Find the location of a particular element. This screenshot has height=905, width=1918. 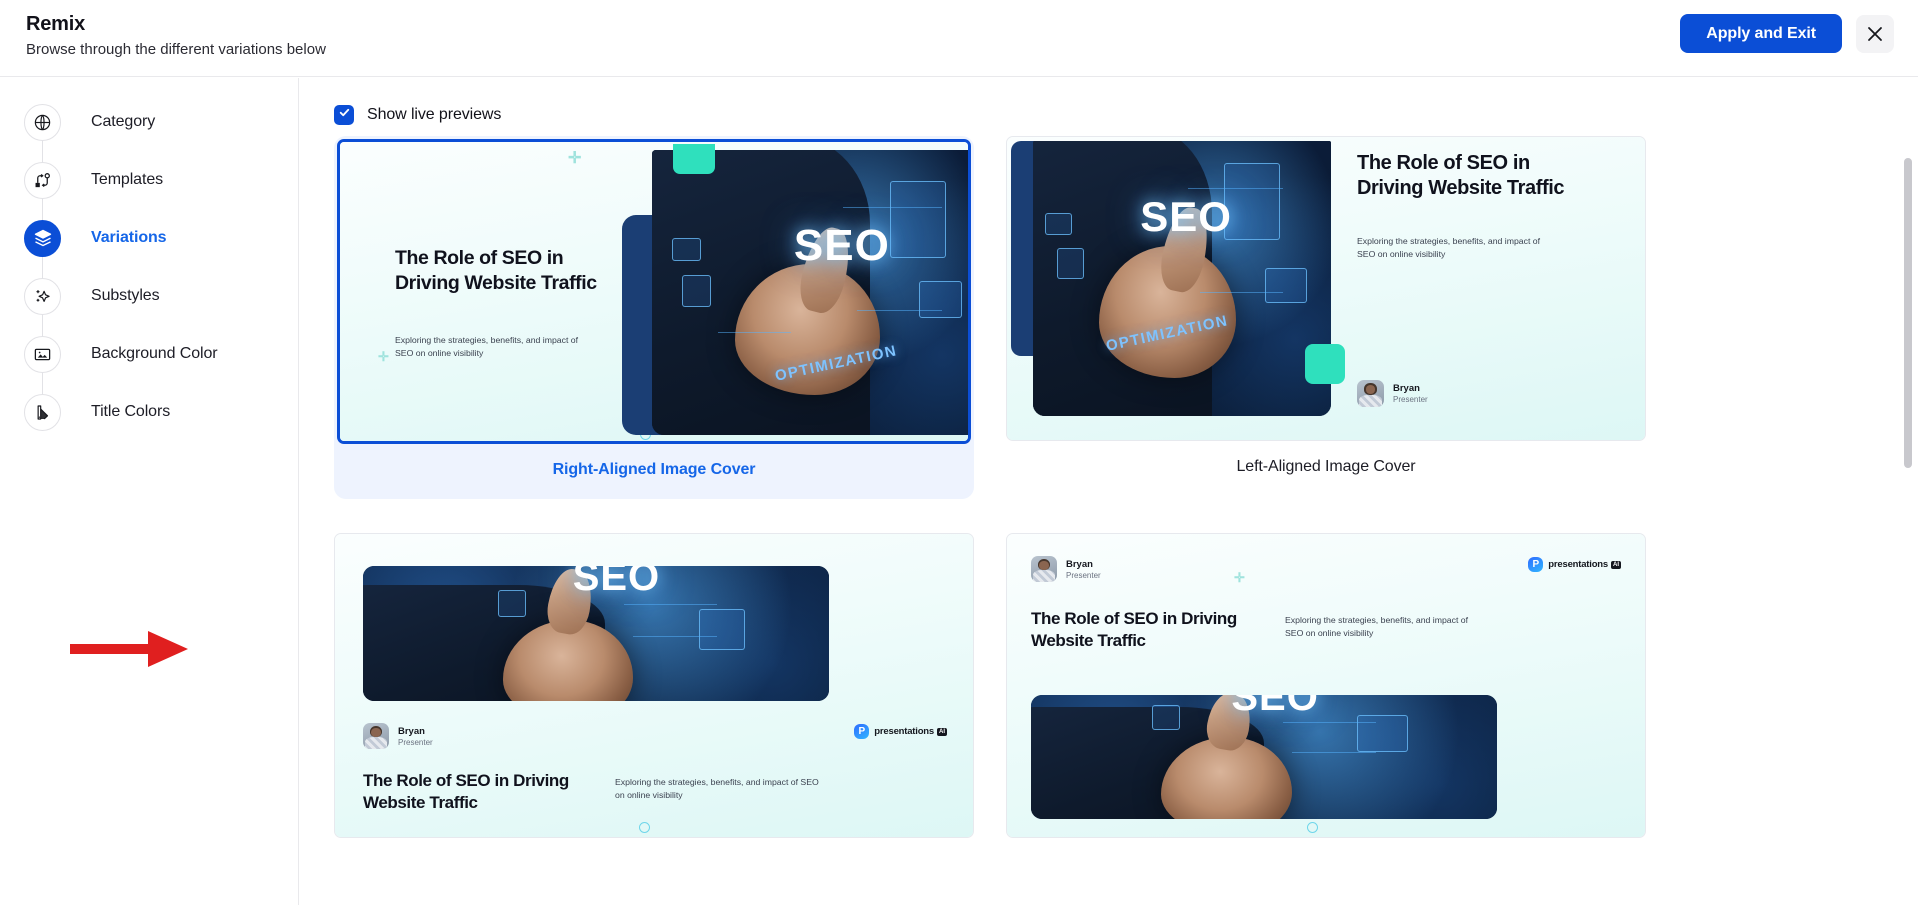

sidebar-item-label: Variations is located at coordinates (129, 237).